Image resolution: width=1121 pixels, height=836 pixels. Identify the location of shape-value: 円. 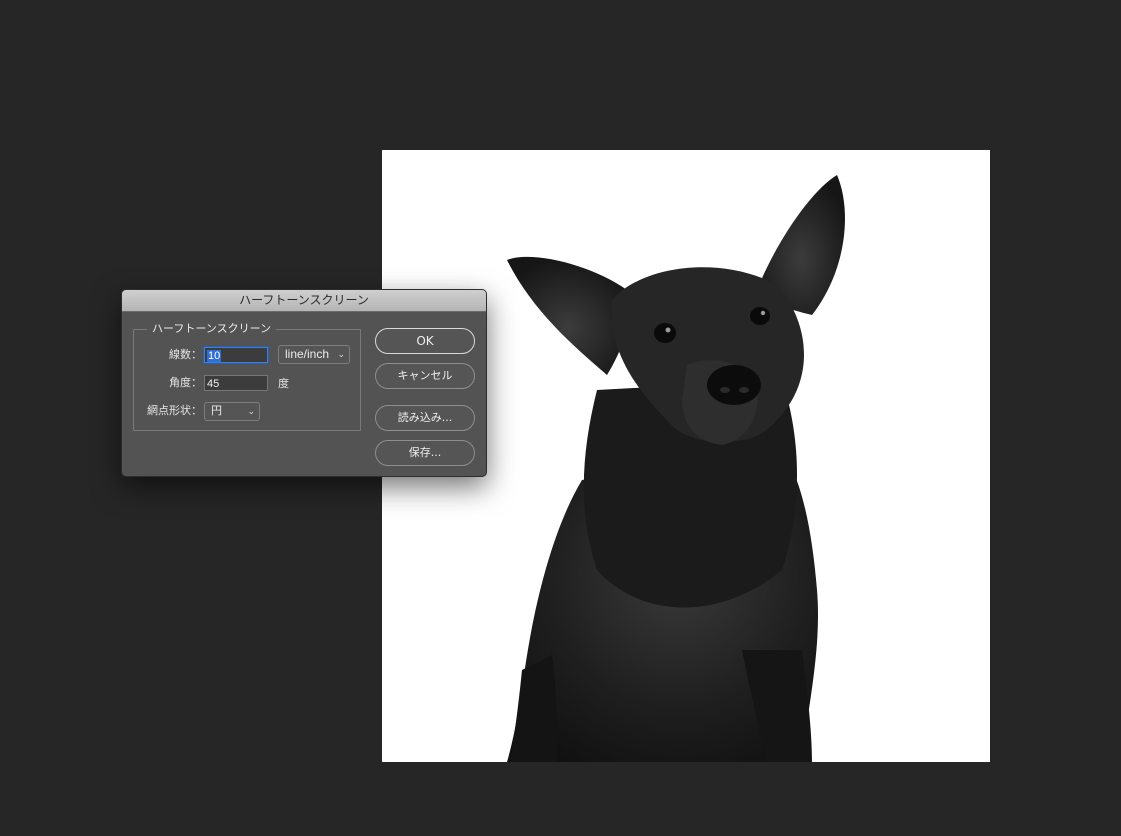
(216, 411).